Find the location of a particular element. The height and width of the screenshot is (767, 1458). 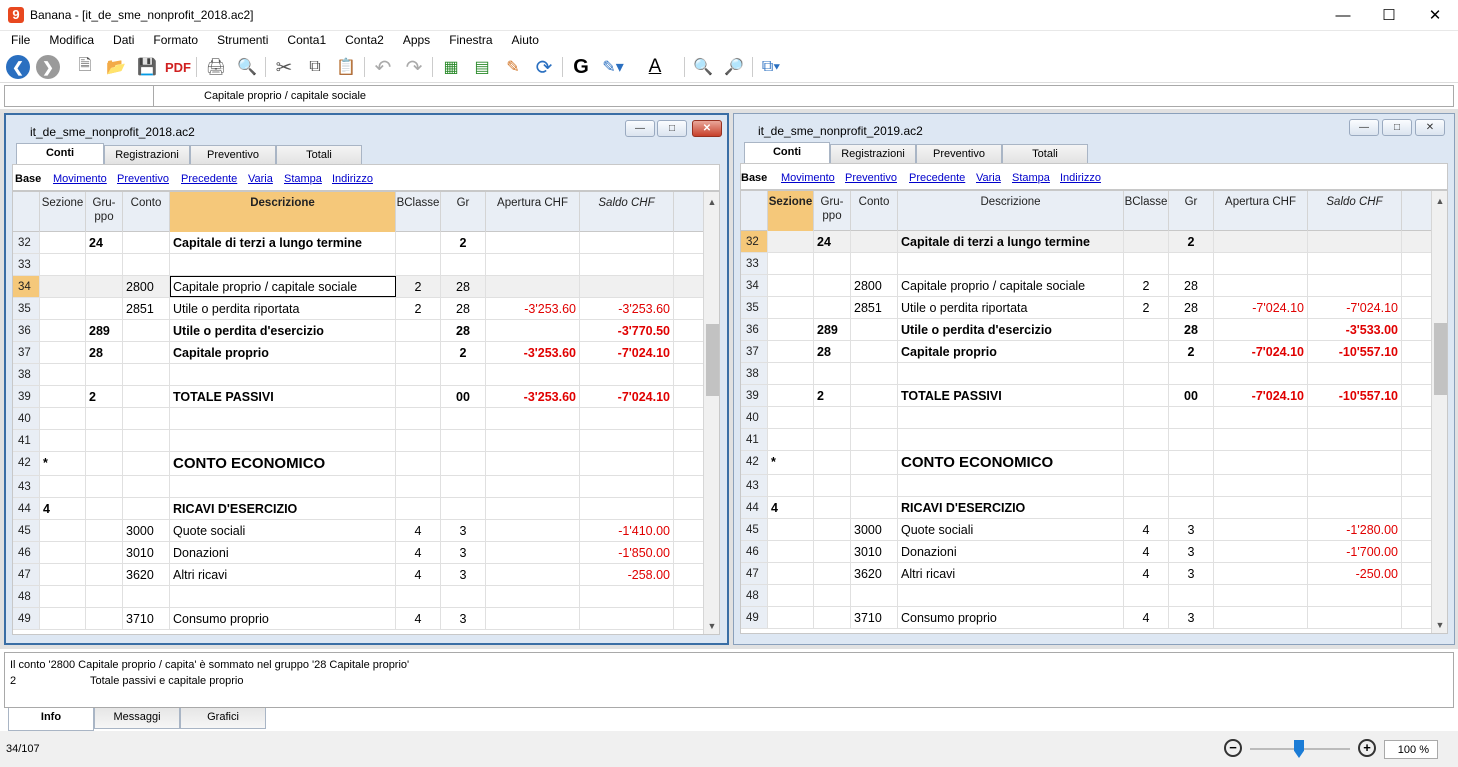

cell-gr: 2 is located at coordinates (463, 352).